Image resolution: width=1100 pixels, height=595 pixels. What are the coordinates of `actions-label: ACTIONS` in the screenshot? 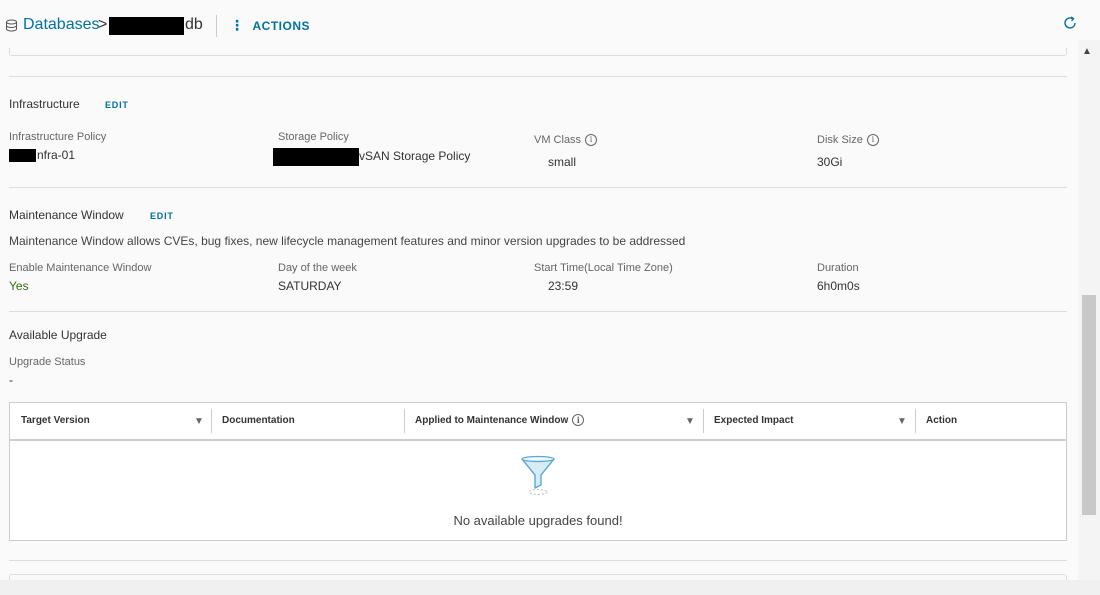 It's located at (281, 26).